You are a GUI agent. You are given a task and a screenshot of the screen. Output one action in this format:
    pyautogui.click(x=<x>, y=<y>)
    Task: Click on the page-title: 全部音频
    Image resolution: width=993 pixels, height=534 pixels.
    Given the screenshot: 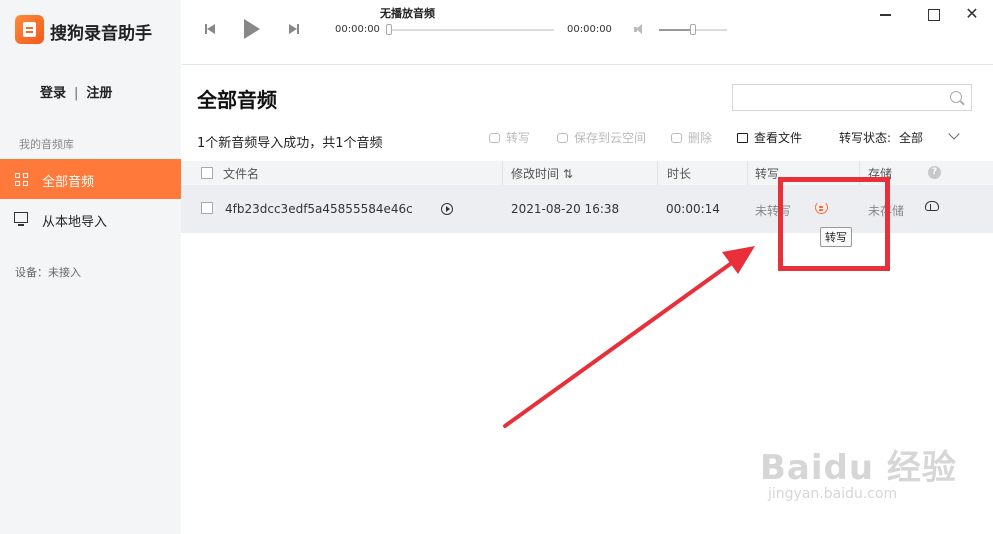 What is the action you would take?
    pyautogui.click(x=237, y=100)
    